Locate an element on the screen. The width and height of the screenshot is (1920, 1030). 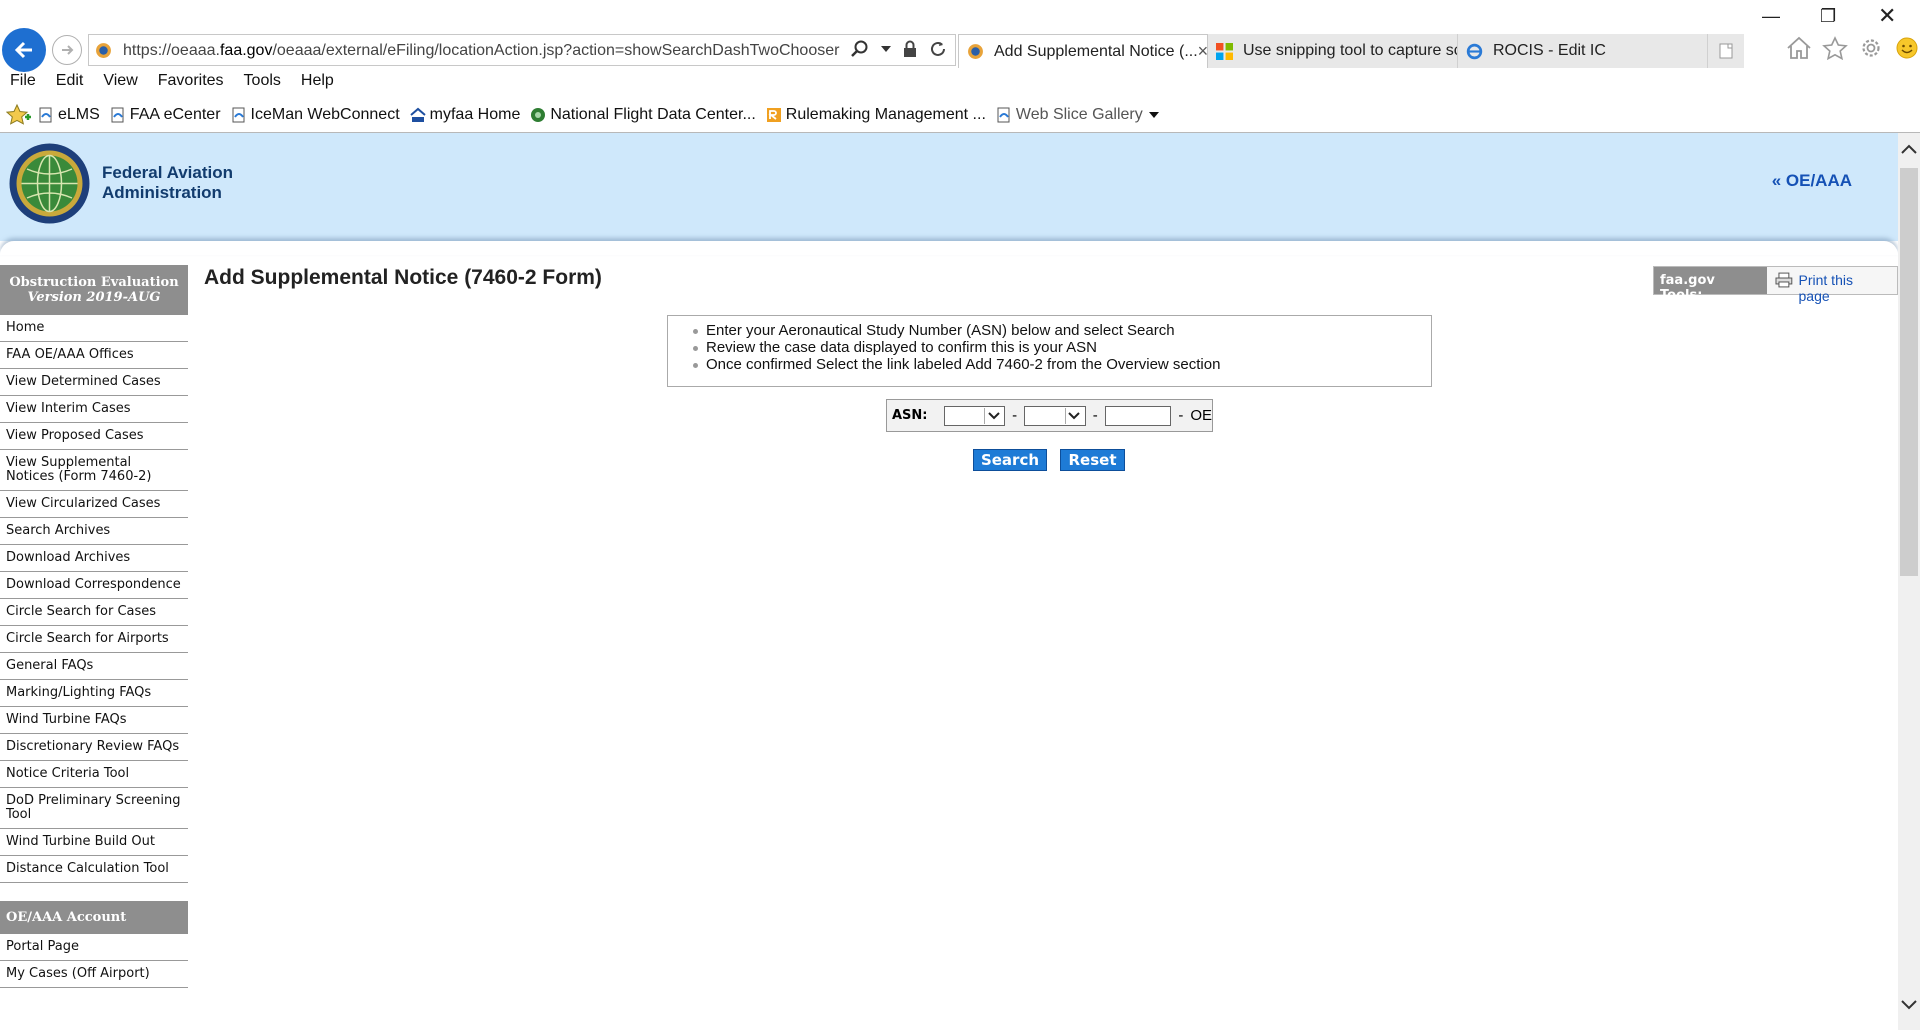
sidebar-item-interim-cases: View Interim Cases is located at coordinates (94, 409).